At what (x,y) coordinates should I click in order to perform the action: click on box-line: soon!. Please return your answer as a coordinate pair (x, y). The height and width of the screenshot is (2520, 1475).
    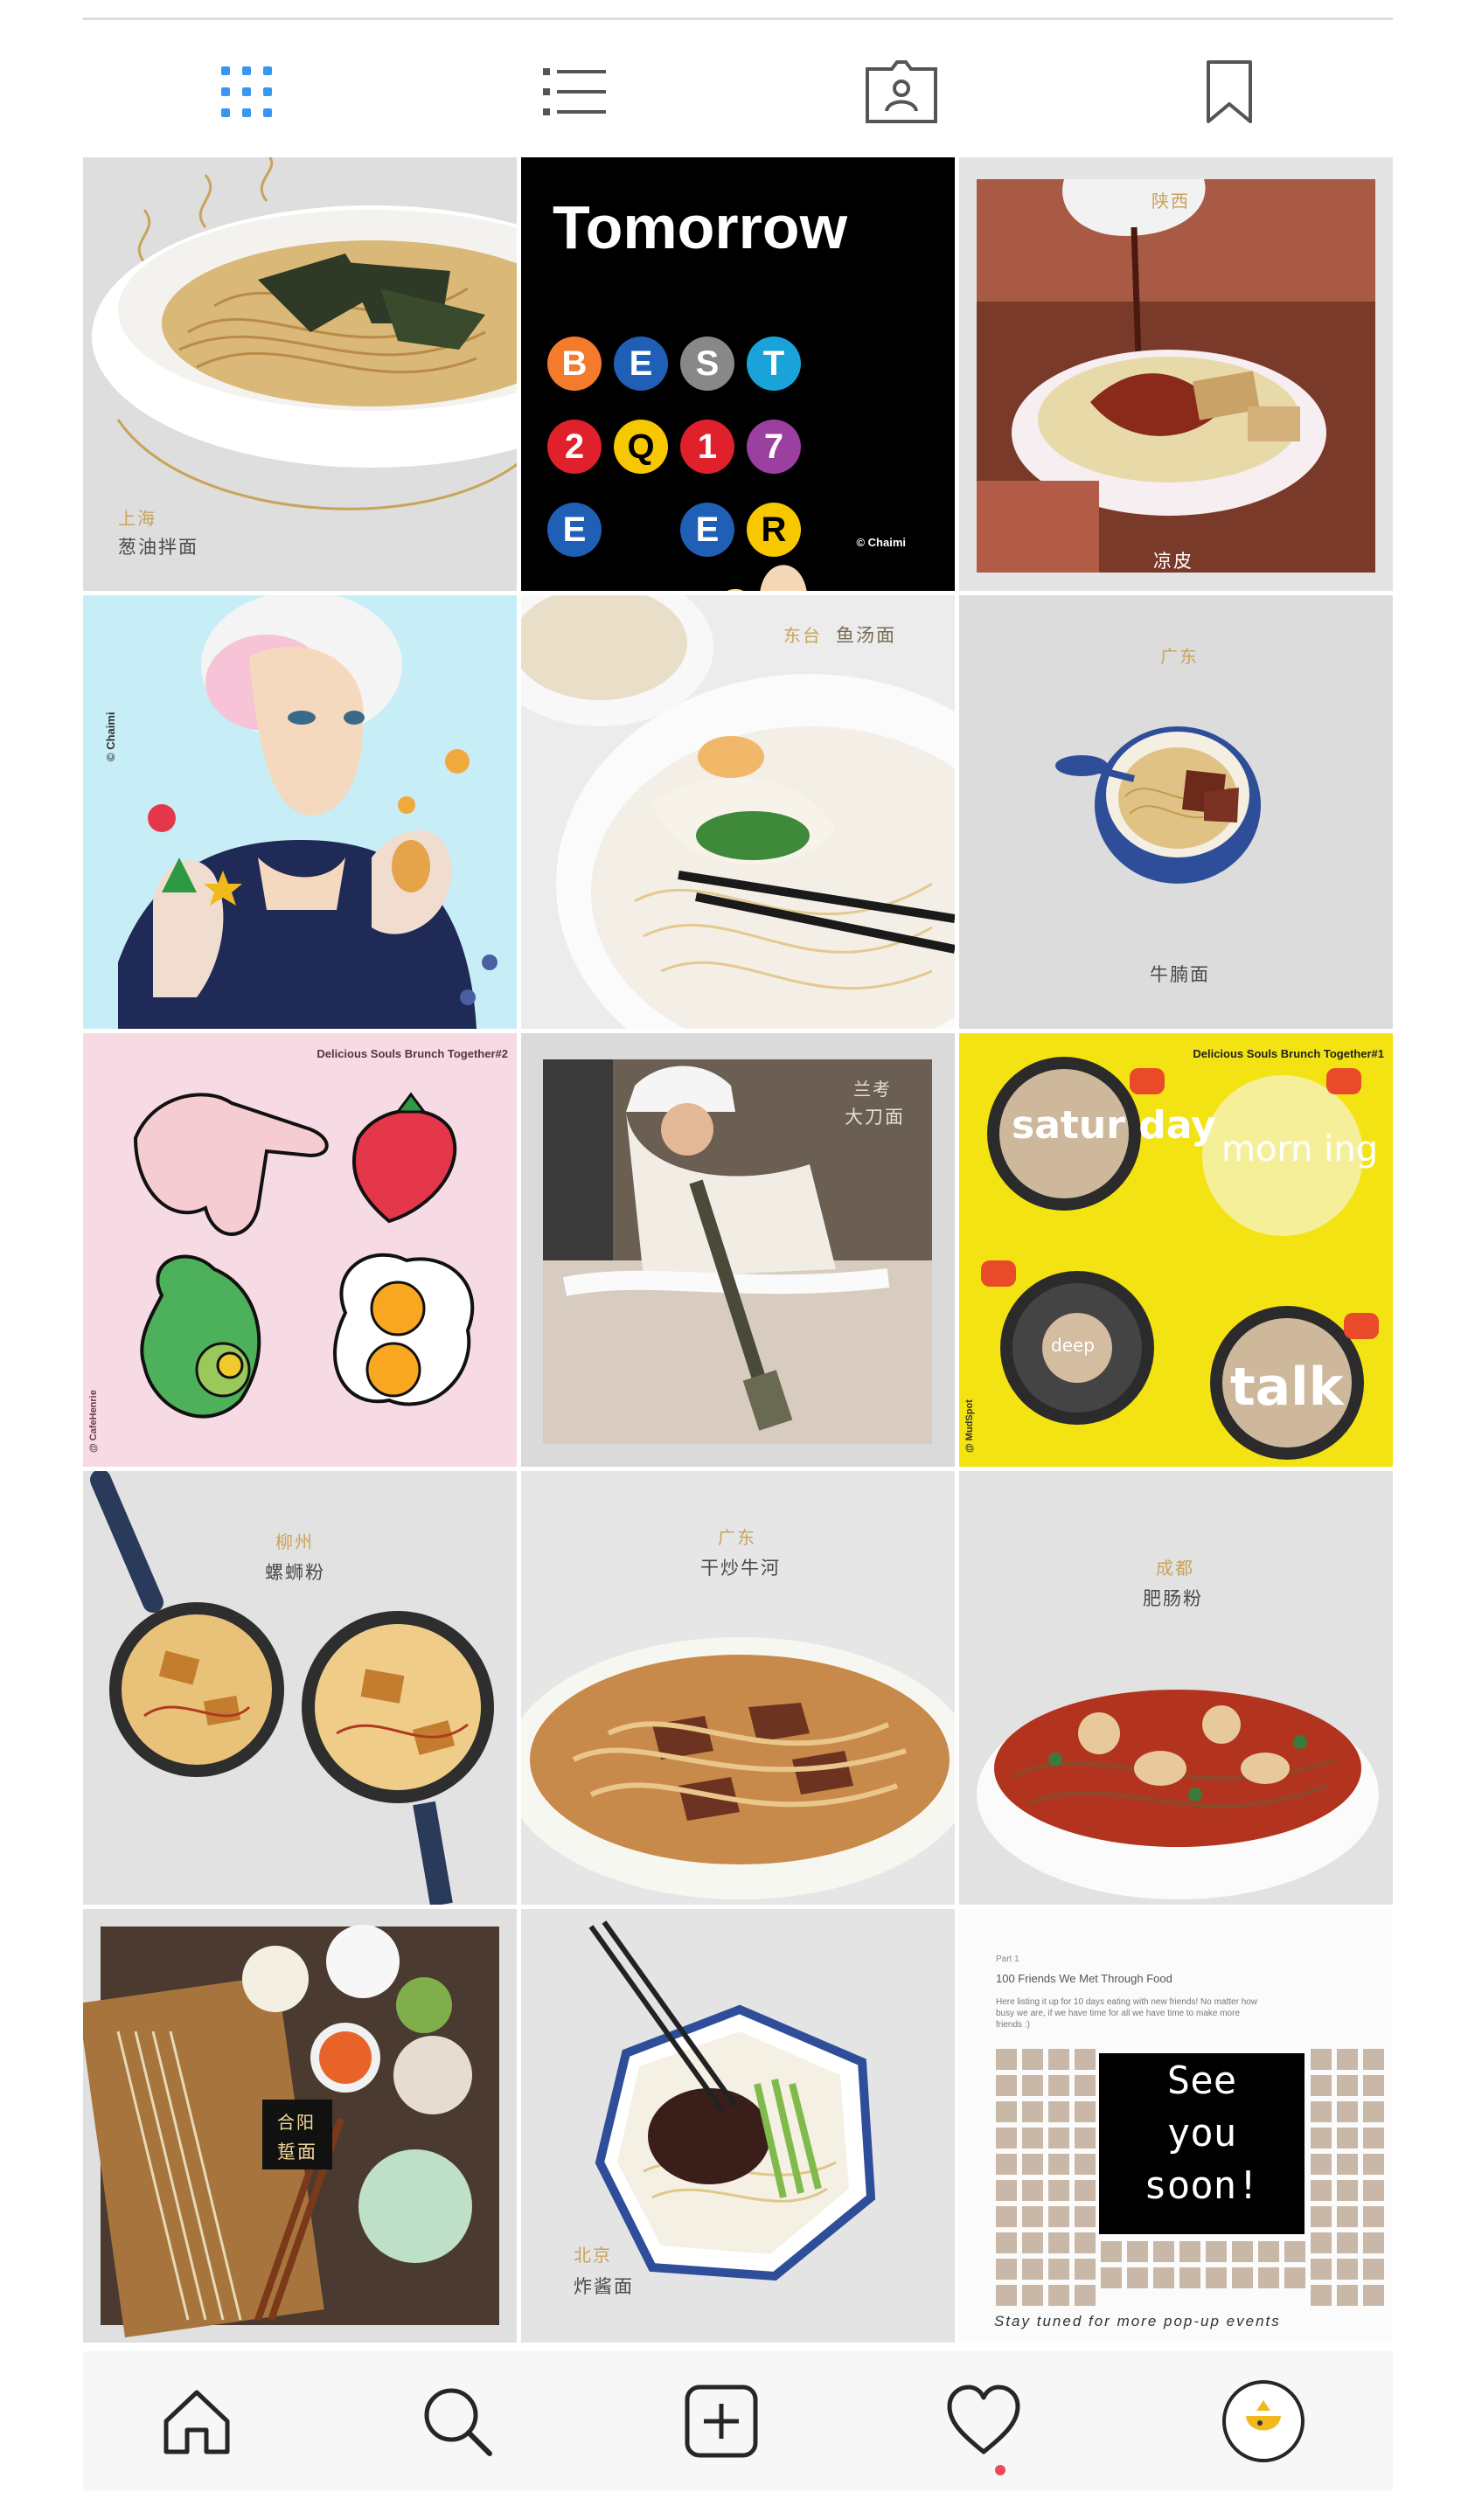
    Looking at the image, I should click on (1202, 2185).